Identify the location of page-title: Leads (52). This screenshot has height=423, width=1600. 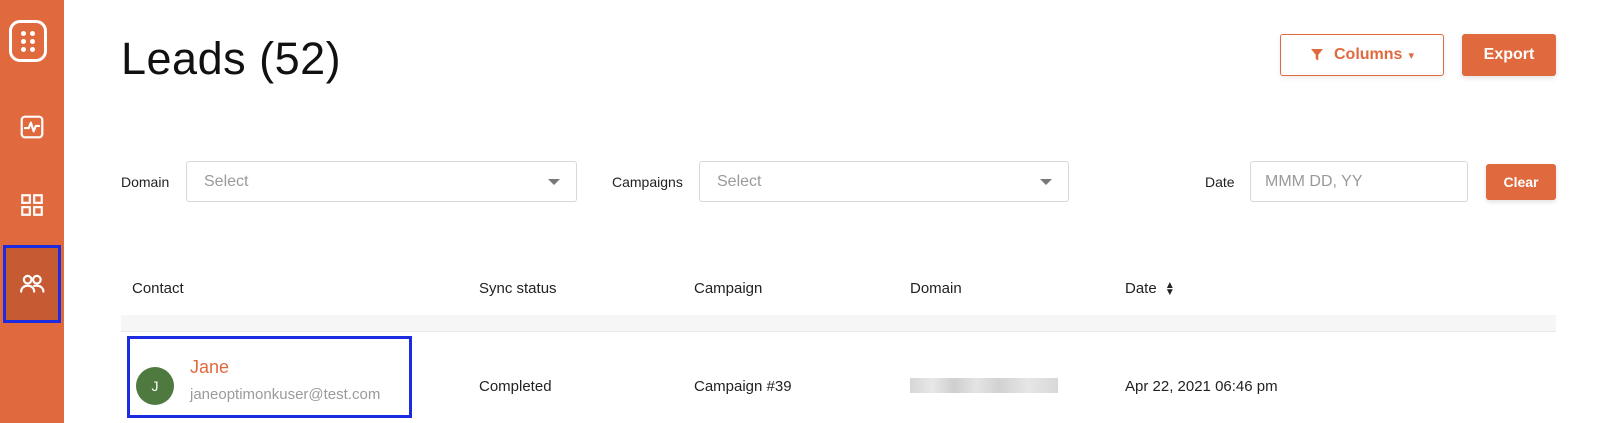
(231, 58).